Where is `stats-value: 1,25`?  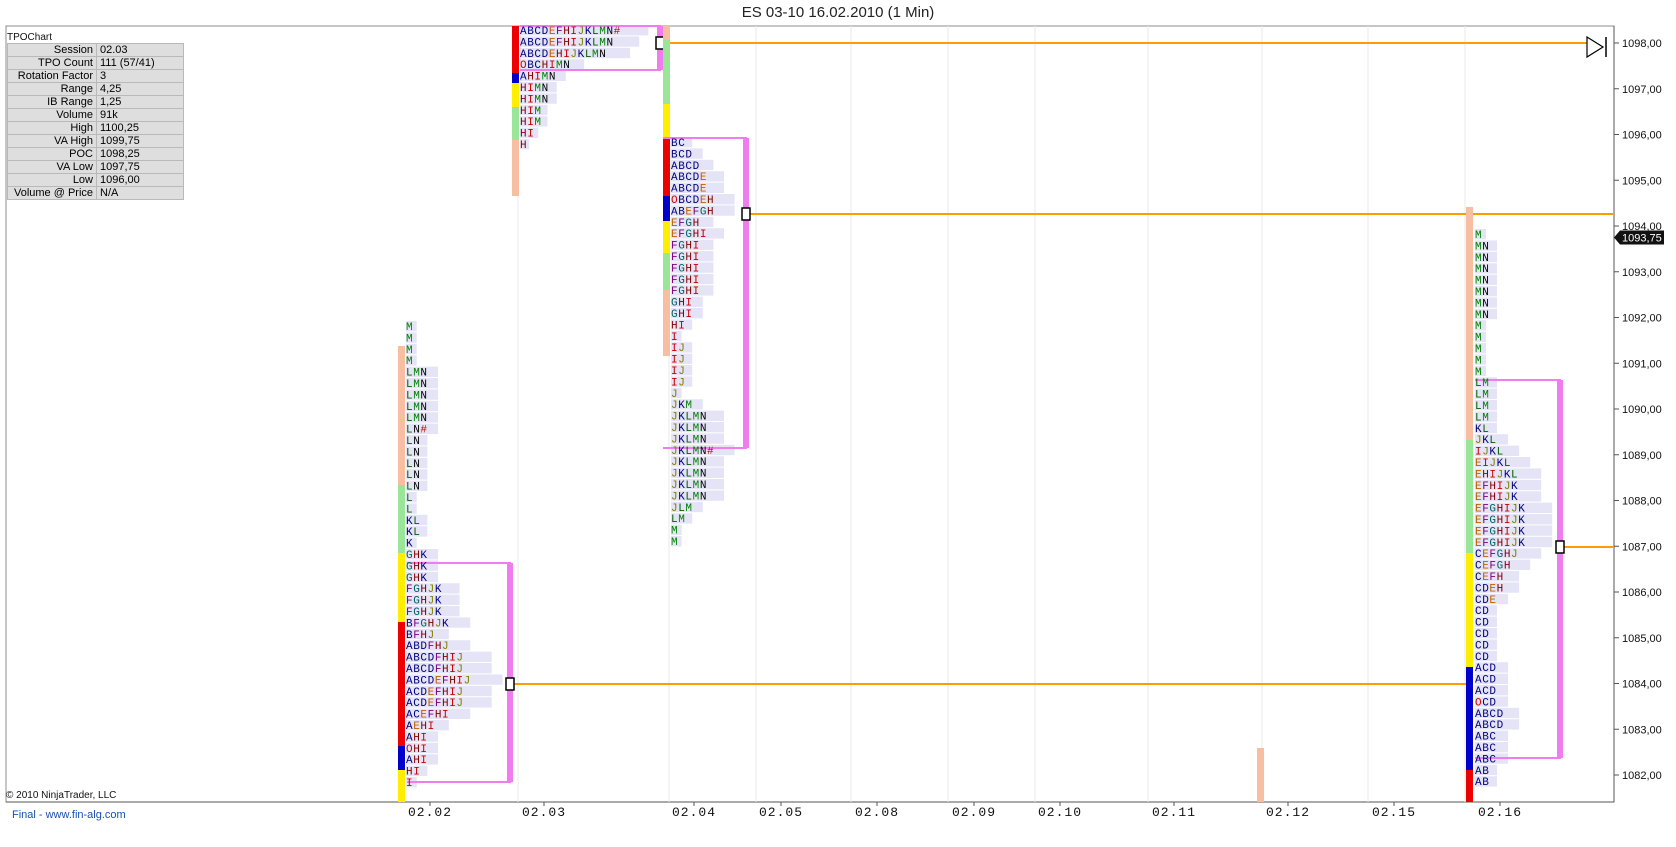 stats-value: 1,25 is located at coordinates (140, 102).